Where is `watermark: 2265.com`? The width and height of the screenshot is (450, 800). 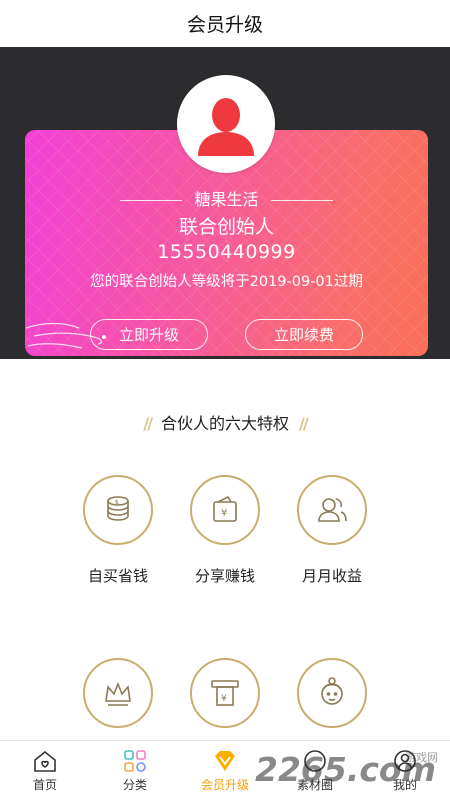
watermark: 2265.com is located at coordinates (345, 769).